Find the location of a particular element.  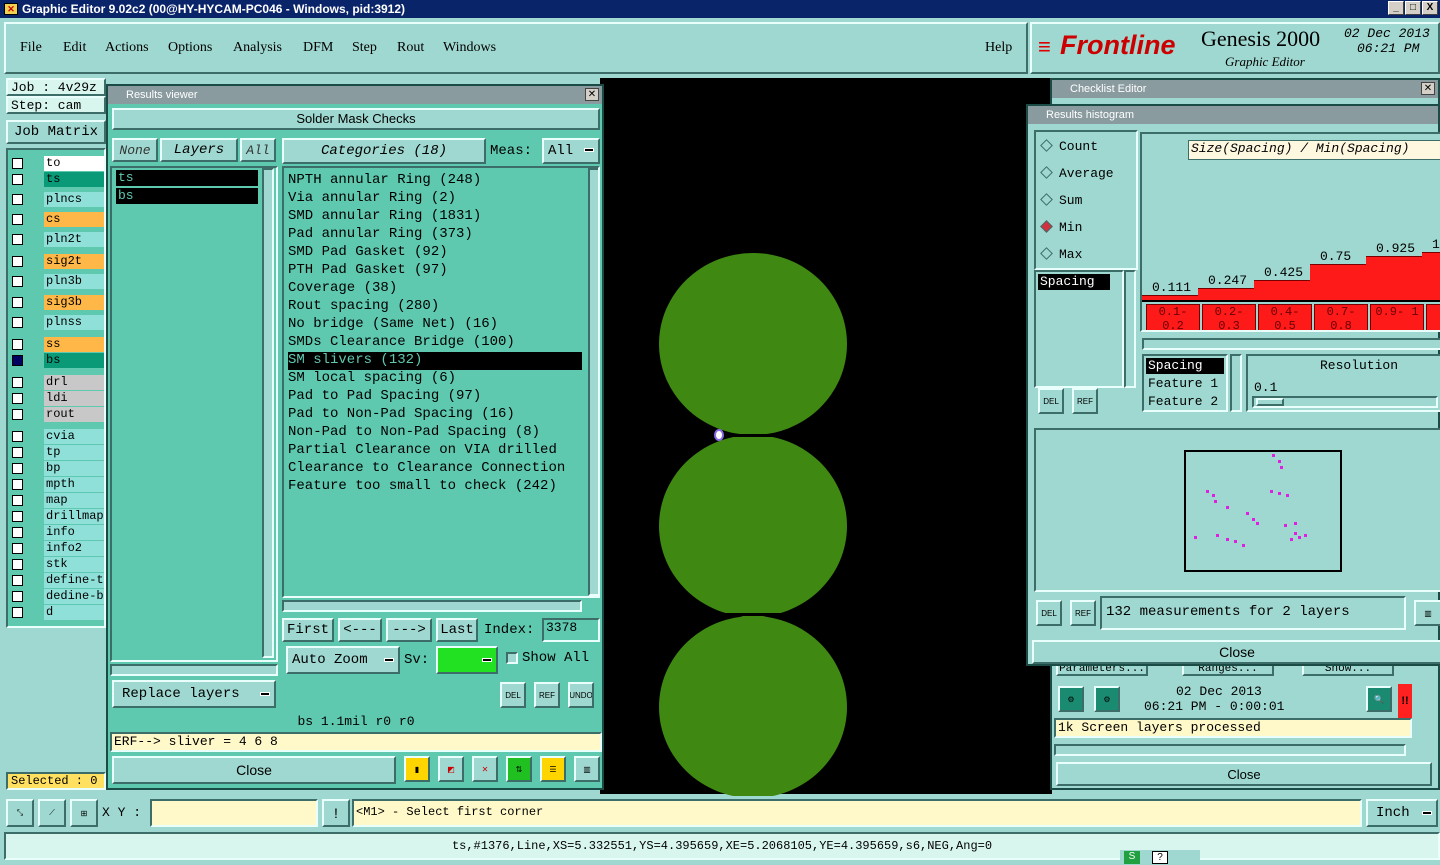

layer-name: bs is located at coordinates (74, 360).